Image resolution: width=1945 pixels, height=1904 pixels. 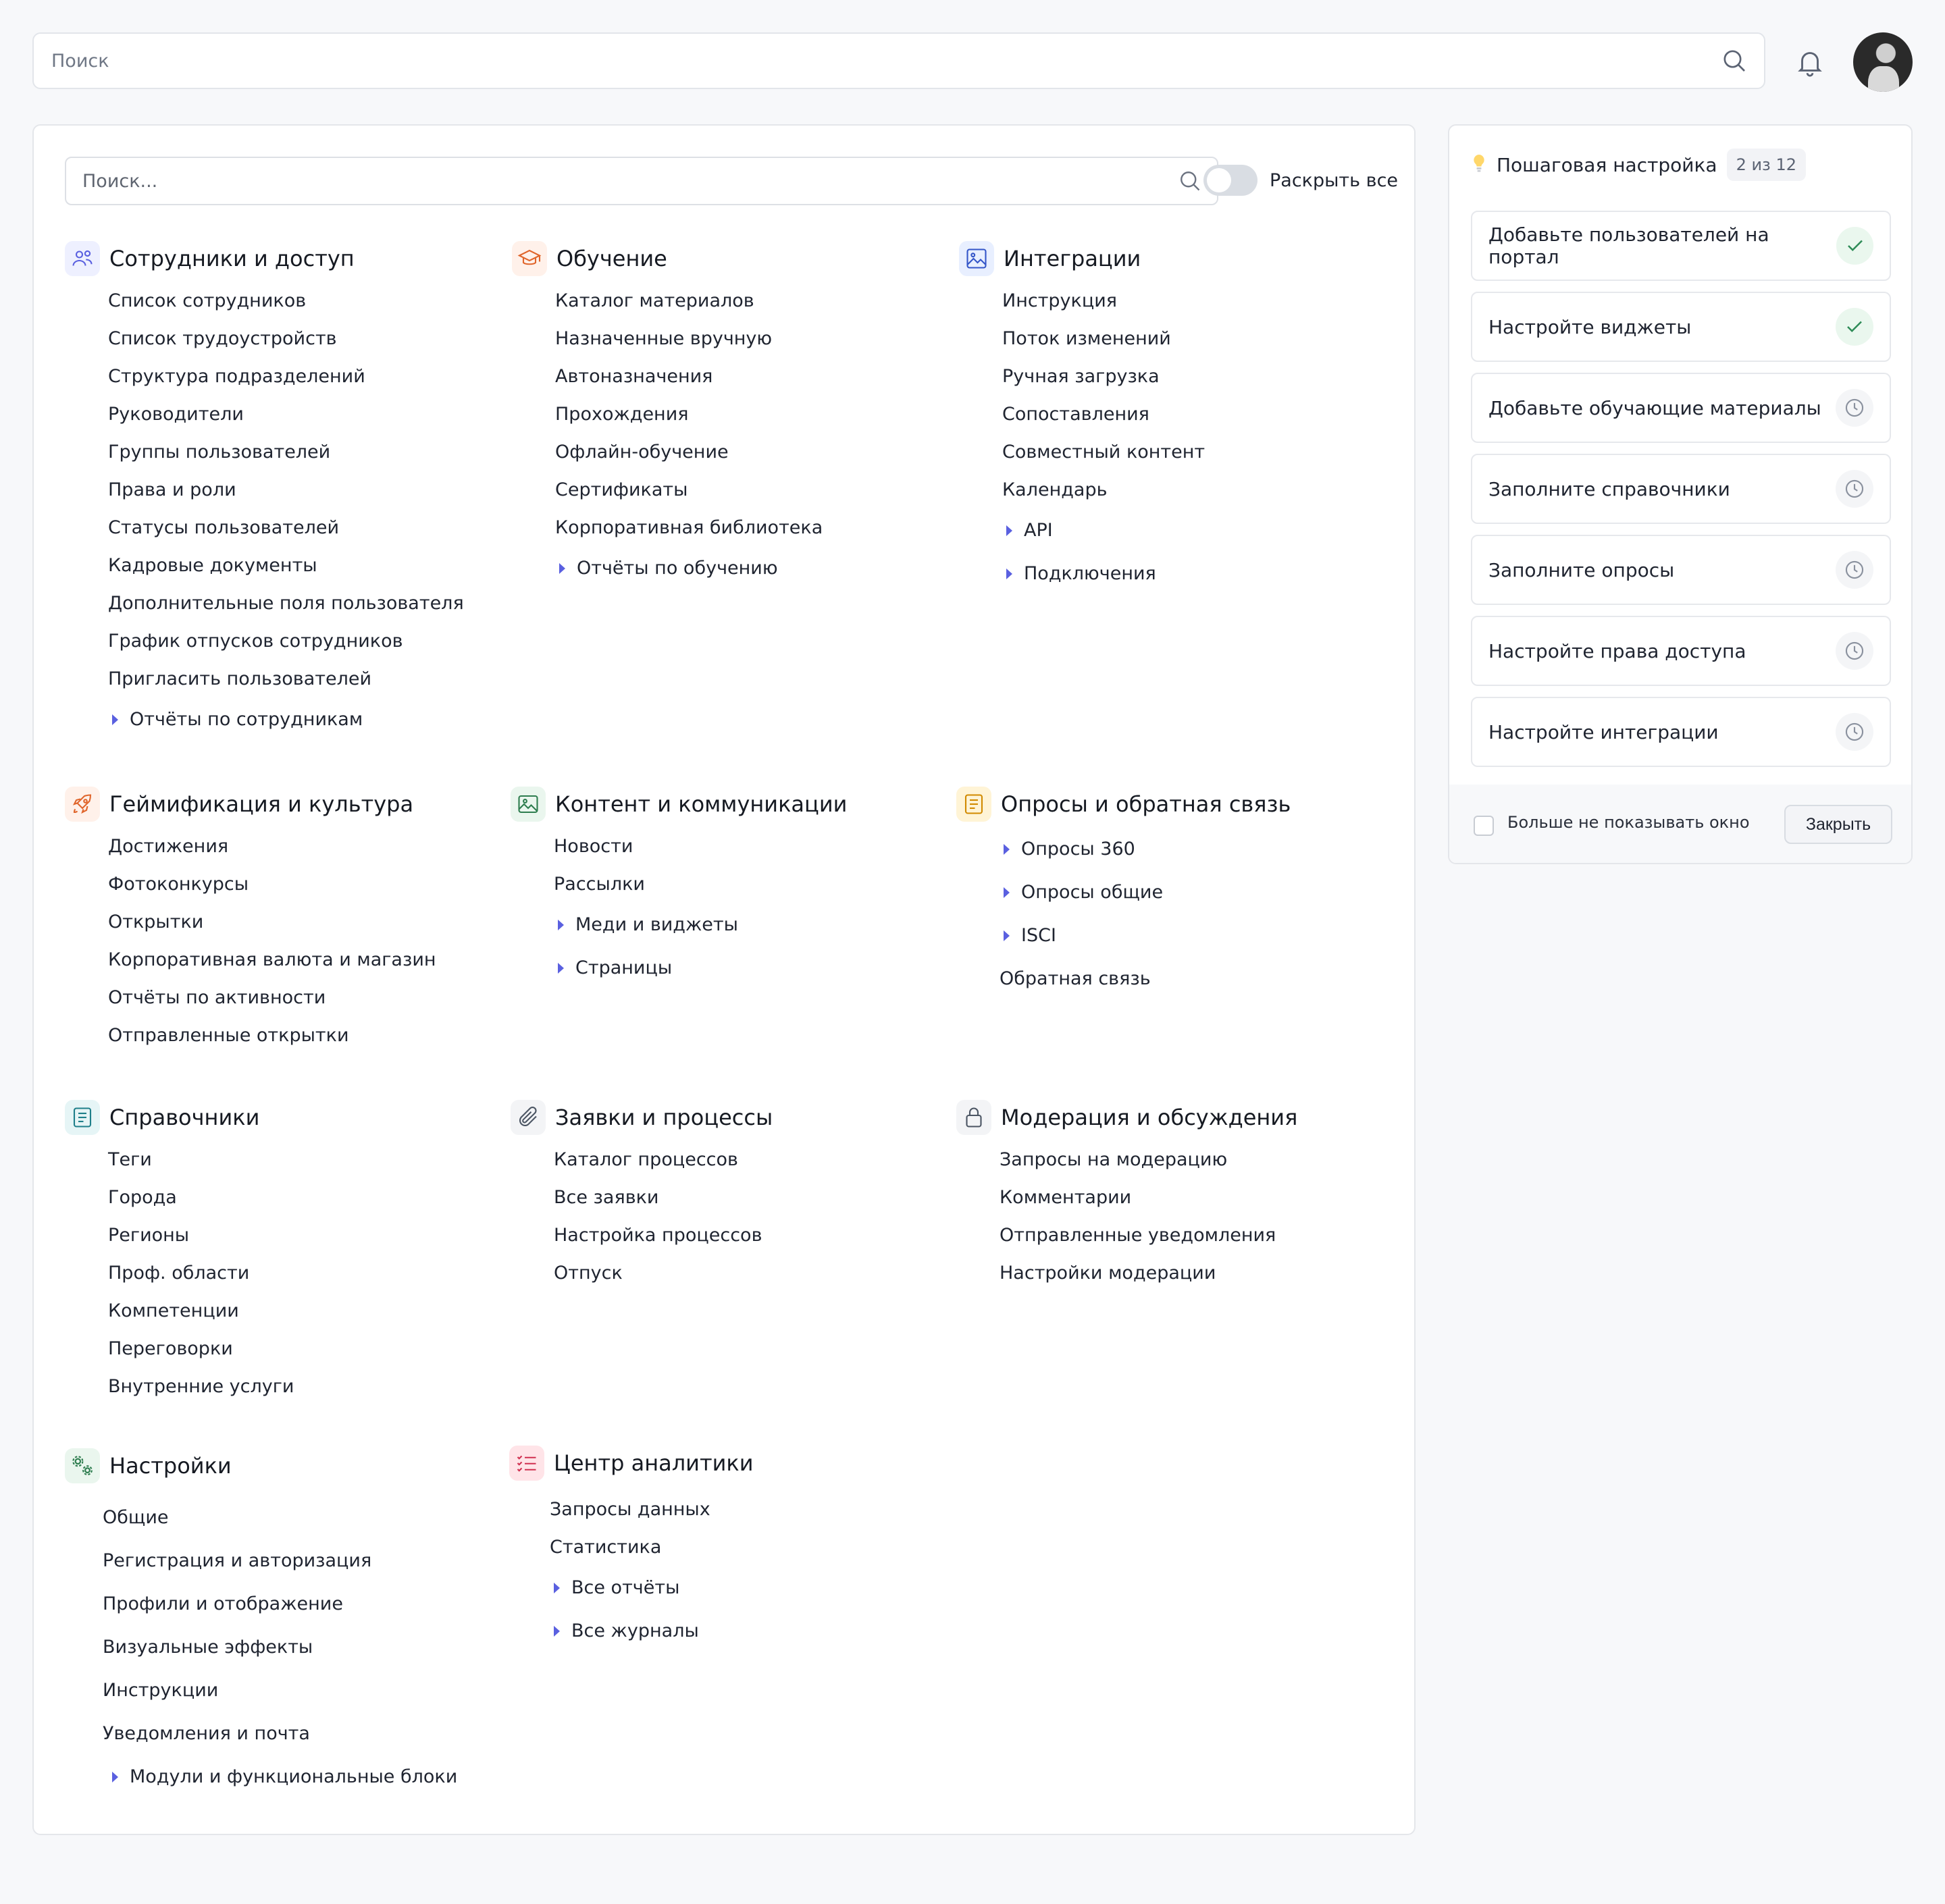 I want to click on menu-item: Календарь, so click(x=1103, y=490).